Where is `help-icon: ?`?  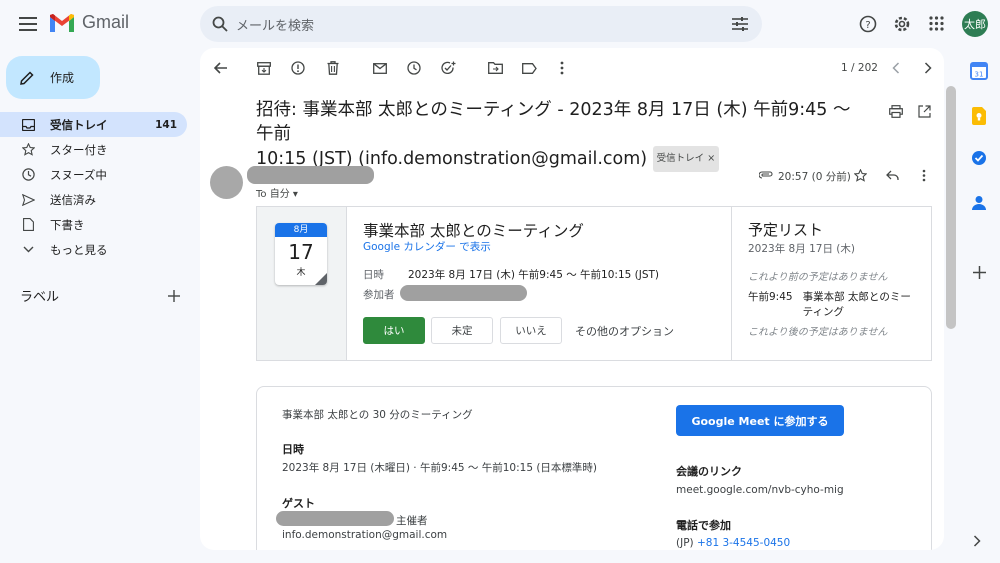 help-icon: ? is located at coordinates (868, 24).